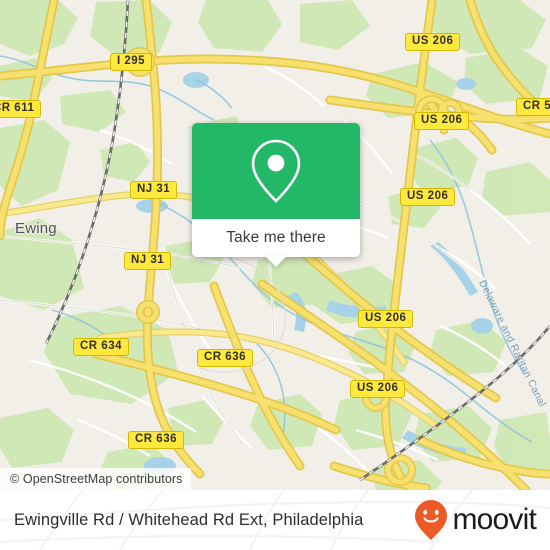  I want to click on moovit-wordmark: moovit, so click(494, 519).